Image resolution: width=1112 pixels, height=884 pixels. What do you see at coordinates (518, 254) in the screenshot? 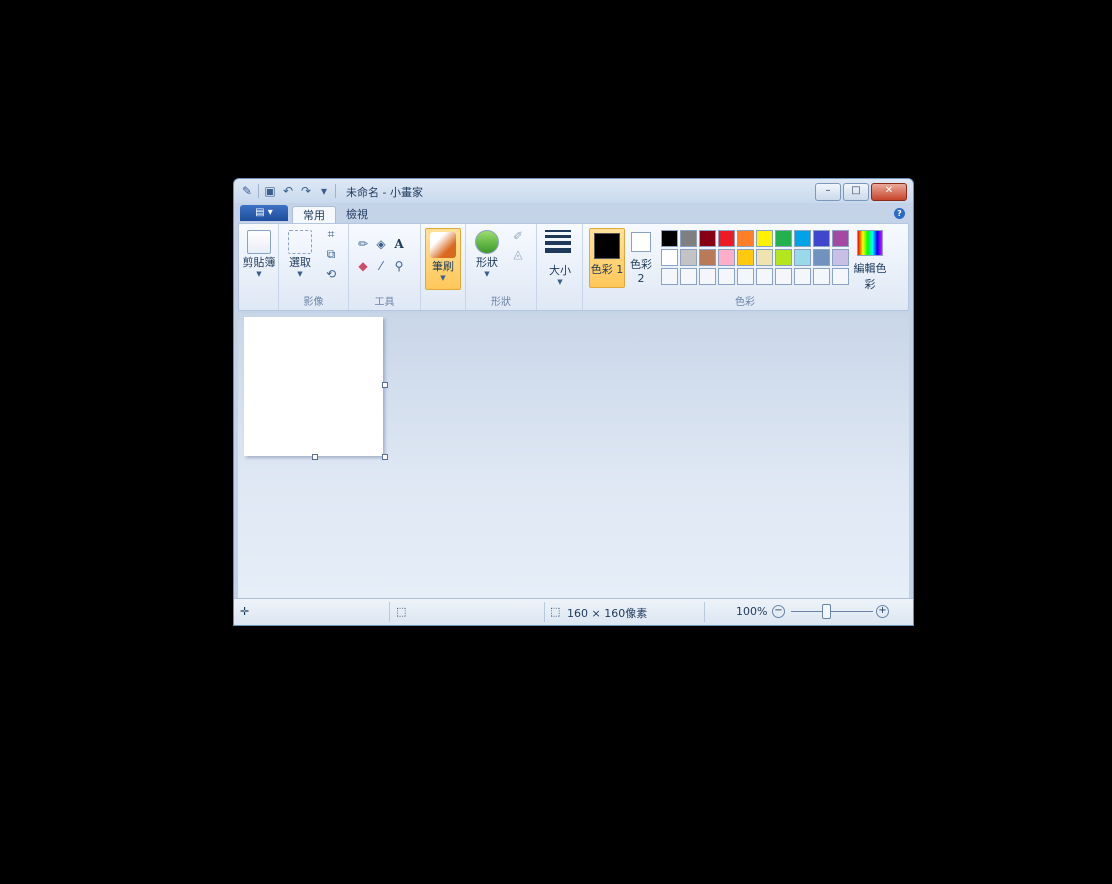
I see `shape-fill-icon: ◬` at bounding box center [518, 254].